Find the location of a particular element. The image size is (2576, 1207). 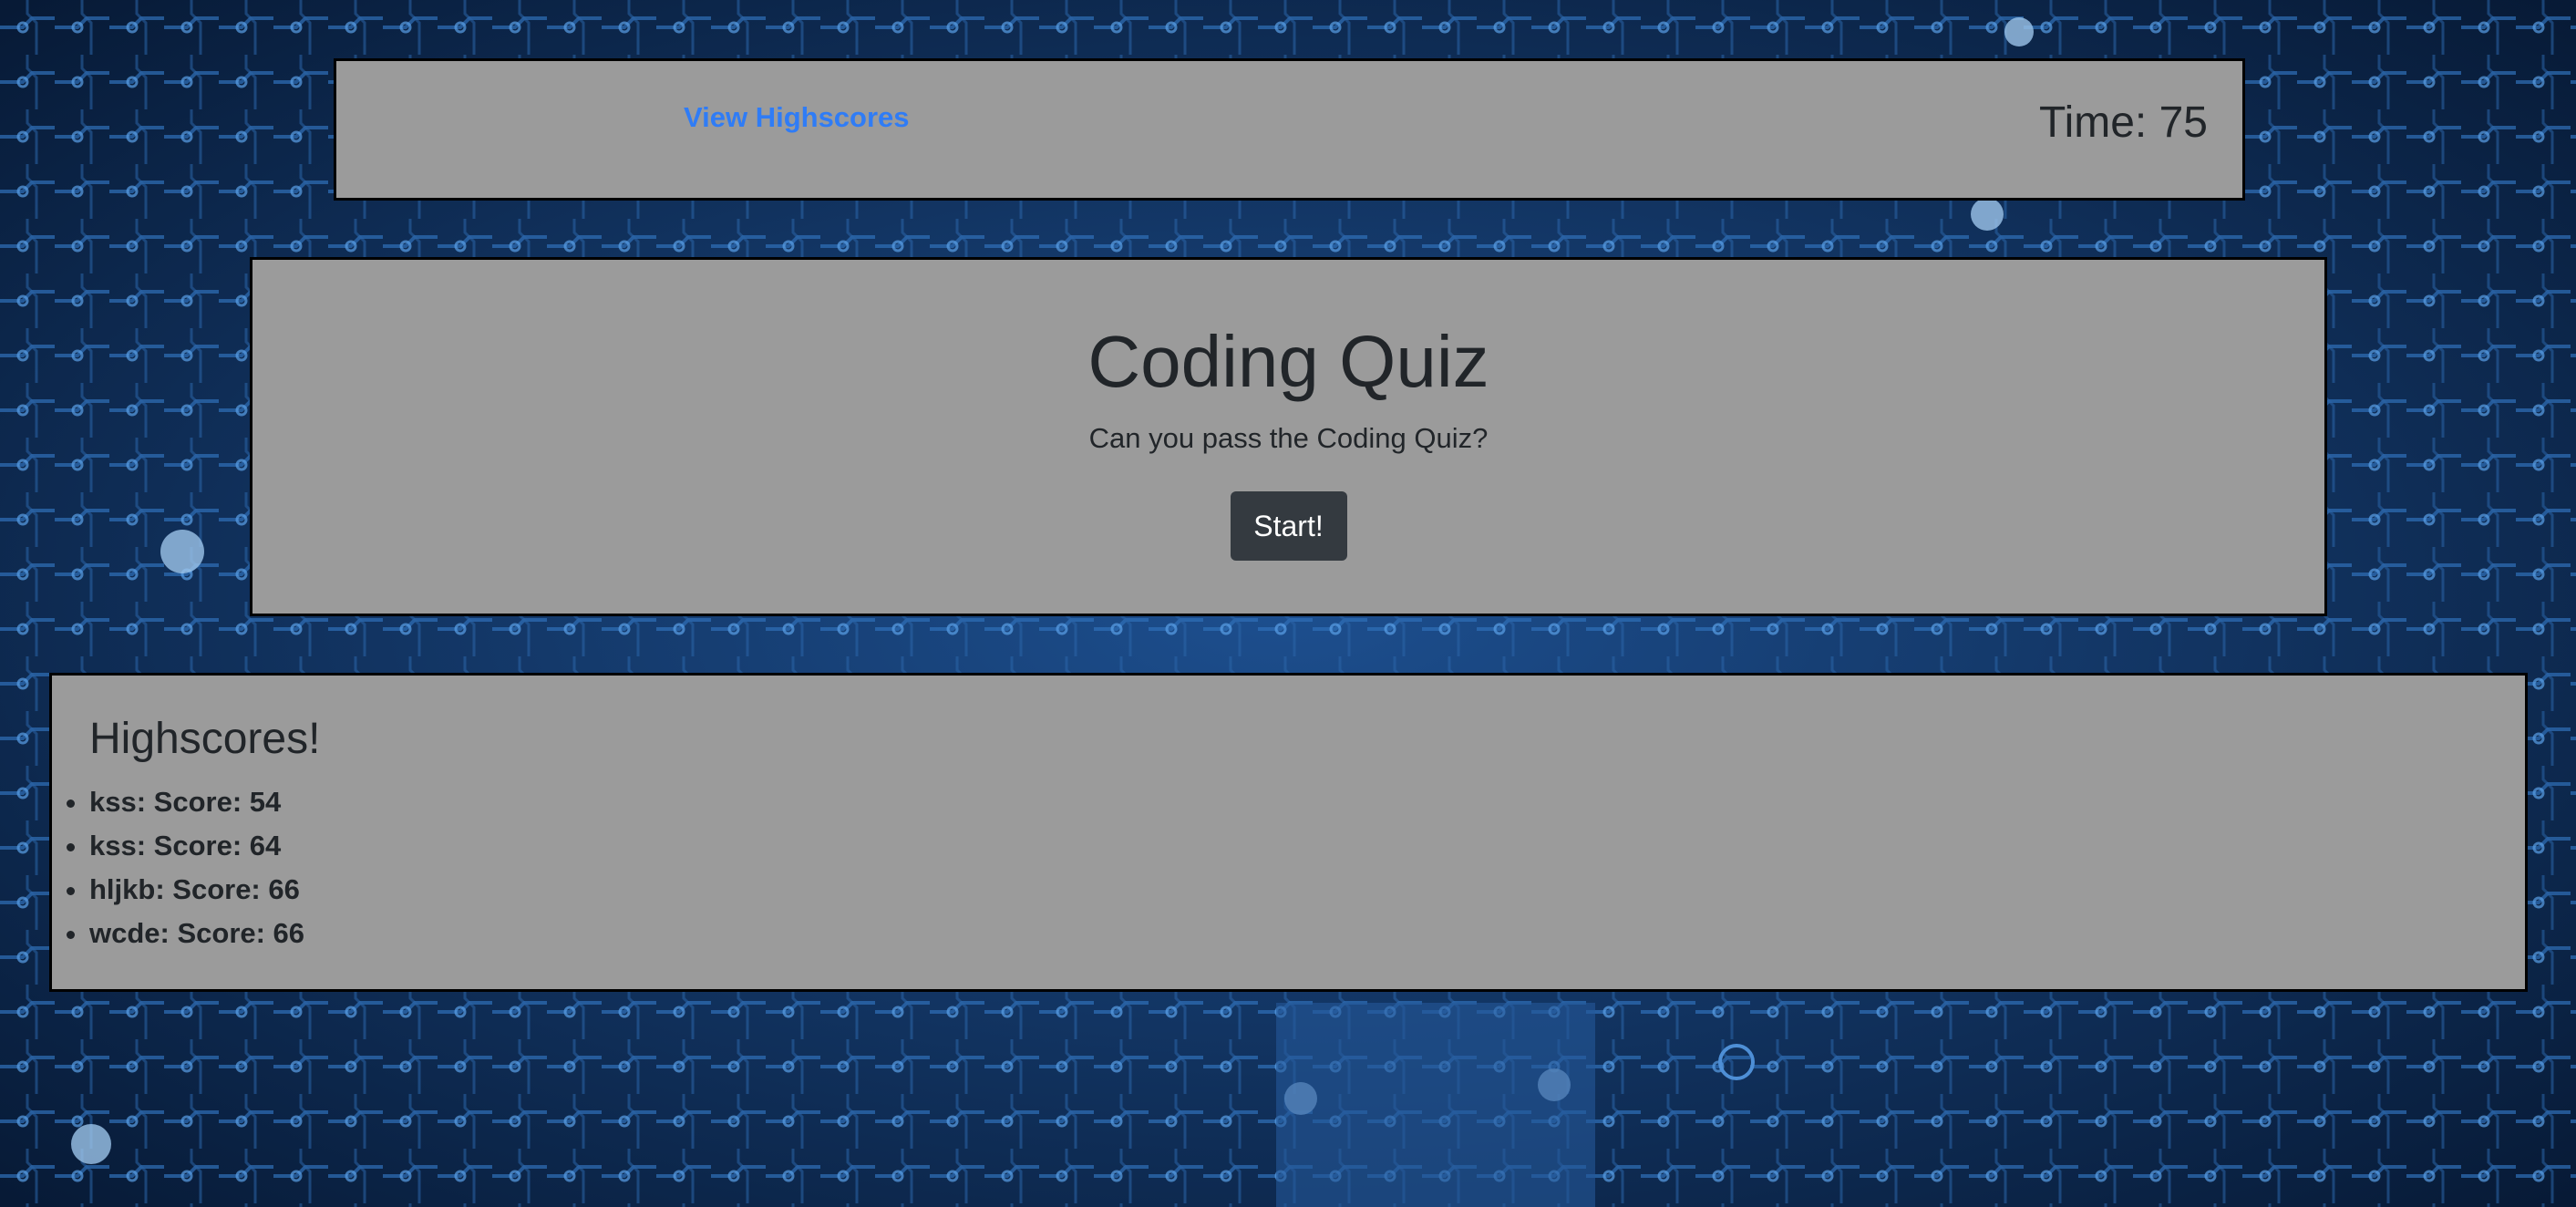

highscores-title: Highscores! is located at coordinates (205, 739).